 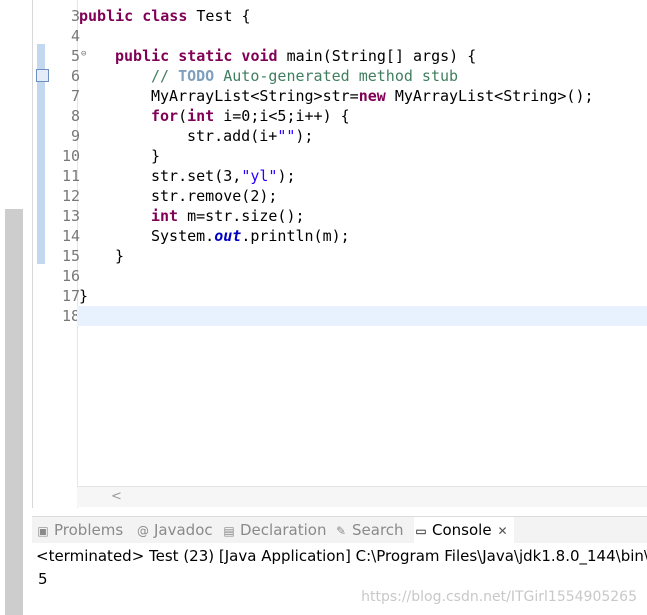 What do you see at coordinates (75, 36) in the screenshot?
I see `line-number: 4` at bounding box center [75, 36].